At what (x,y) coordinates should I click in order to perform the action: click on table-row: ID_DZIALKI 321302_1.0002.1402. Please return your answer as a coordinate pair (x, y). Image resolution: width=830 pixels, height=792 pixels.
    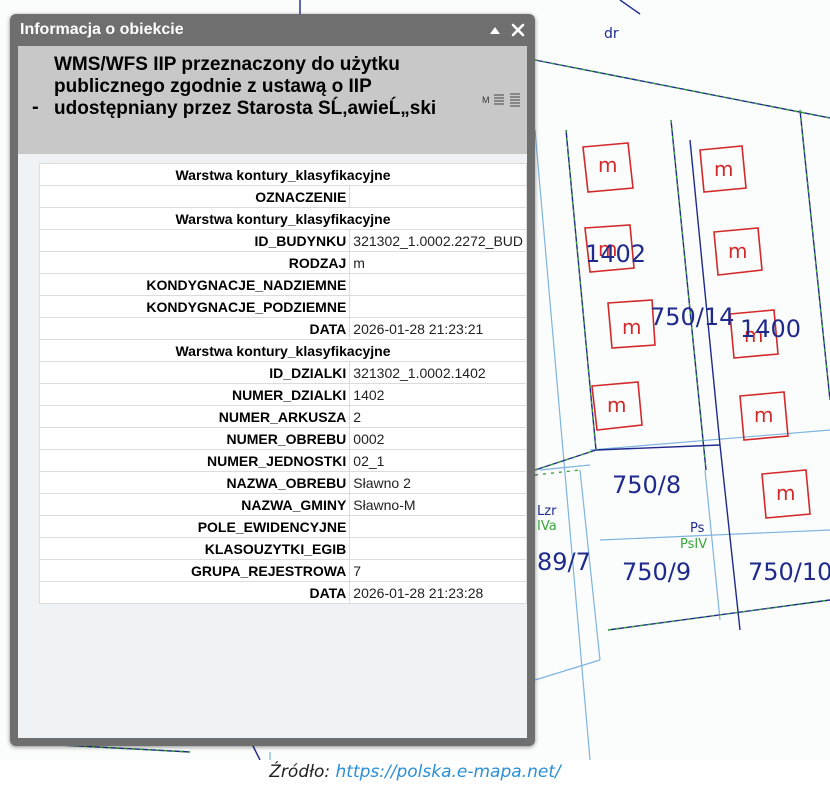
    Looking at the image, I should click on (282, 372).